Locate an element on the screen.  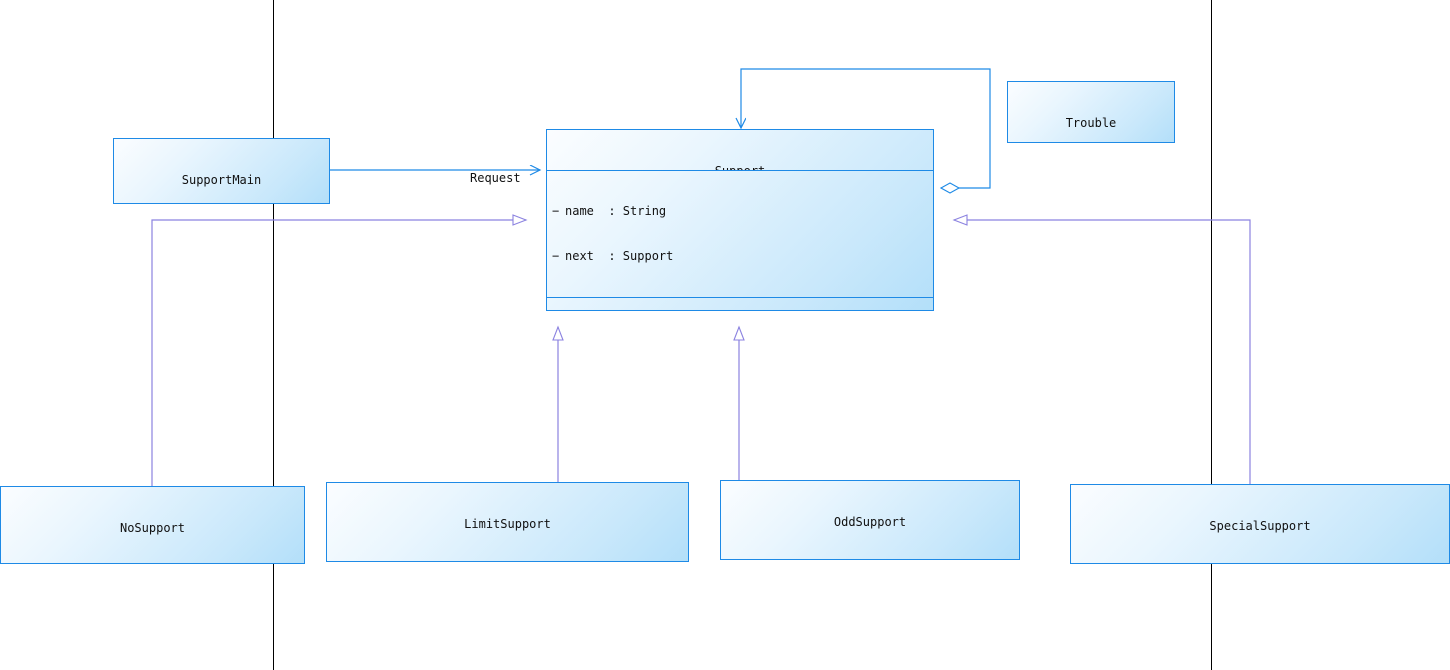
class-title-limit-support: LimitSupport is located at coordinates (507, 524).